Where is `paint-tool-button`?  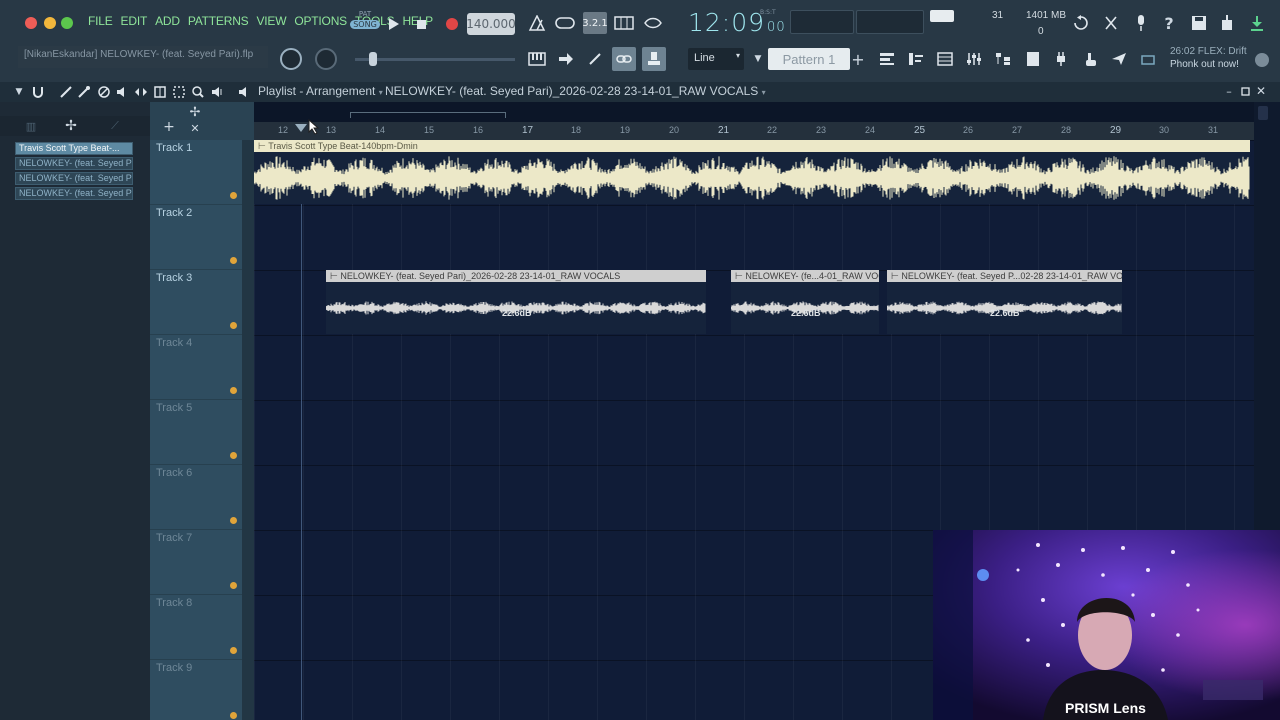
paint-tool-button is located at coordinates (84, 92).